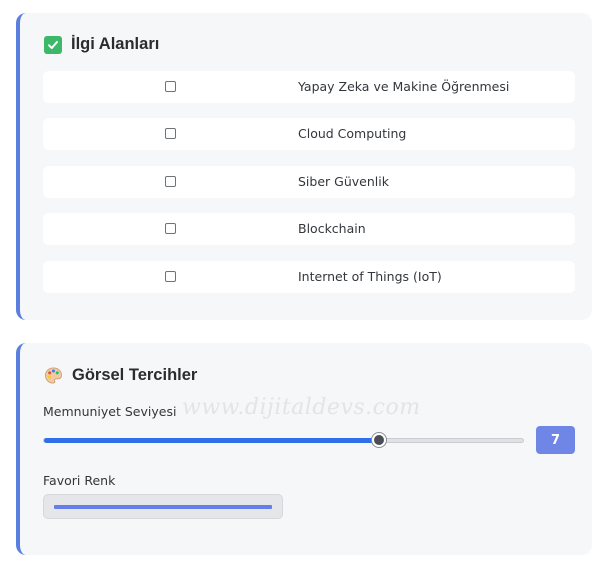 This screenshot has width=603, height=574. Describe the element at coordinates (53, 44) in the screenshot. I see `check-mark-button-icon` at that location.